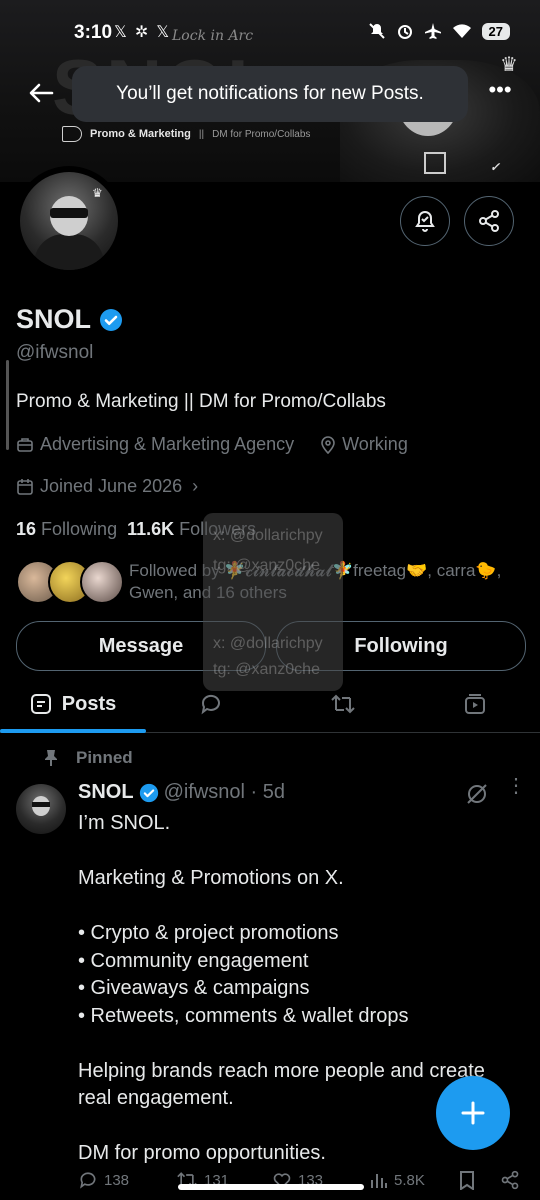 Image resolution: width=540 pixels, height=1200 pixels. Describe the element at coordinates (243, 1015) in the screenshot. I see `post-line: • Retweets, comments & wallet drops` at that location.